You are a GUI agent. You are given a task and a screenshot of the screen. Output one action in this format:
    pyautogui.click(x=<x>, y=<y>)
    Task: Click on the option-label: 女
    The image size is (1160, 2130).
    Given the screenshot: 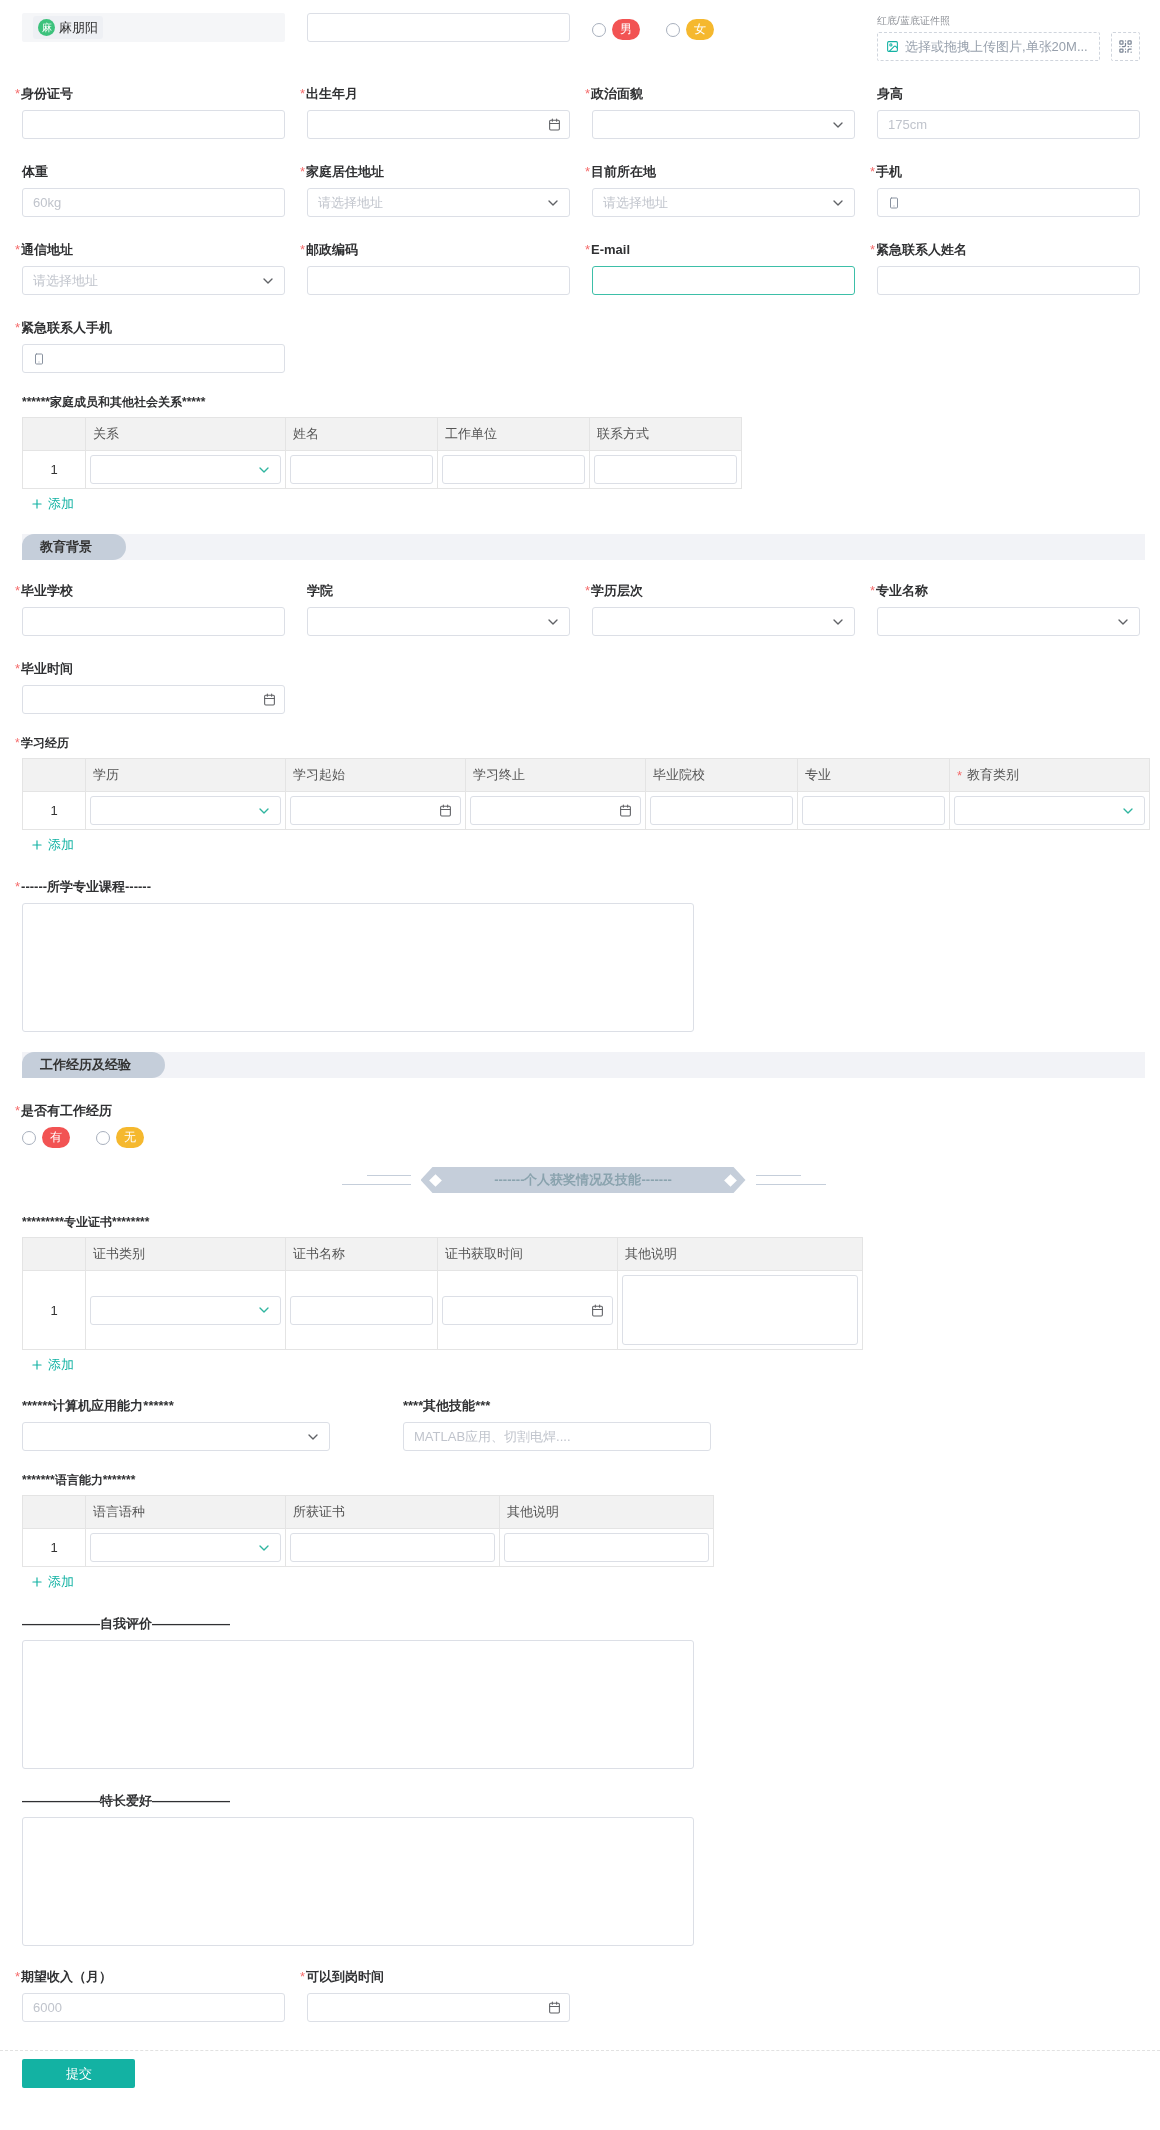 What is the action you would take?
    pyautogui.click(x=700, y=29)
    